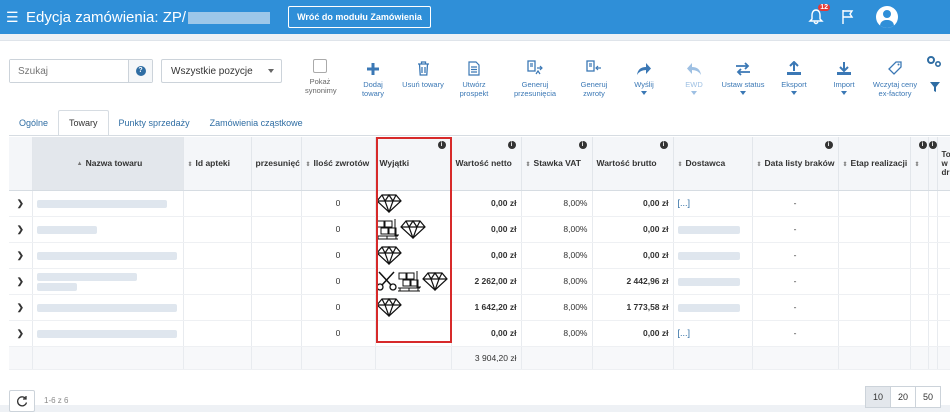 The width and height of the screenshot is (950, 412). I want to click on help-icon: ?, so click(140, 71).